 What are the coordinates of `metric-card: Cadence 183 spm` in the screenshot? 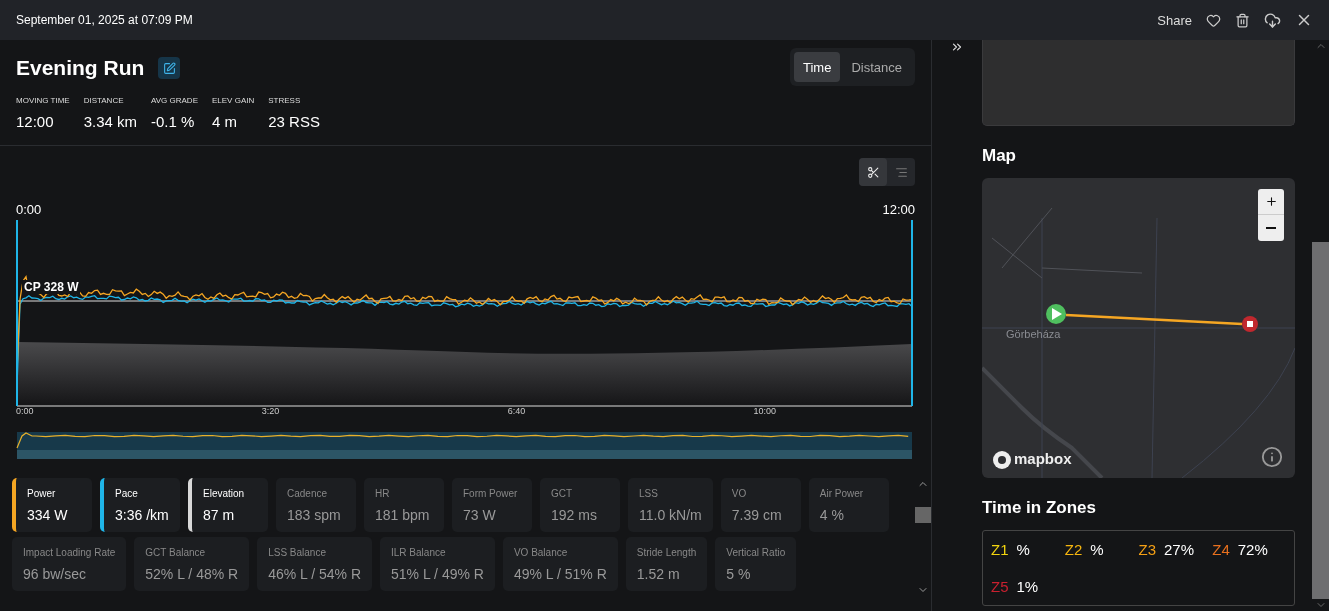 It's located at (316, 505).